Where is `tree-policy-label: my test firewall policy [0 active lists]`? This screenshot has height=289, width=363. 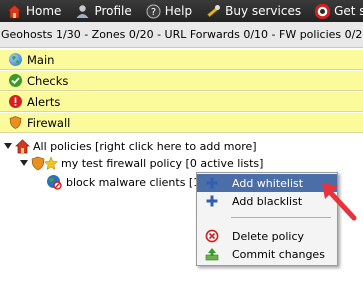 tree-policy-label: my test firewall policy [0 active lists] is located at coordinates (162, 163).